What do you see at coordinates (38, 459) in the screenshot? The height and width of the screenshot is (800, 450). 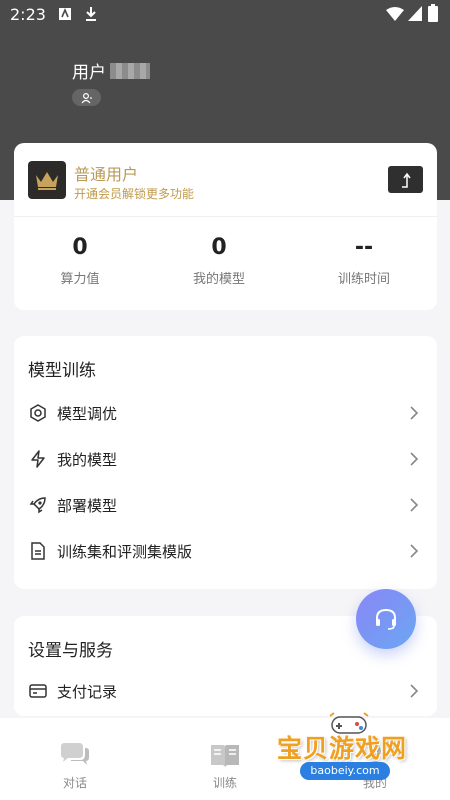 I see `lightning-icon` at bounding box center [38, 459].